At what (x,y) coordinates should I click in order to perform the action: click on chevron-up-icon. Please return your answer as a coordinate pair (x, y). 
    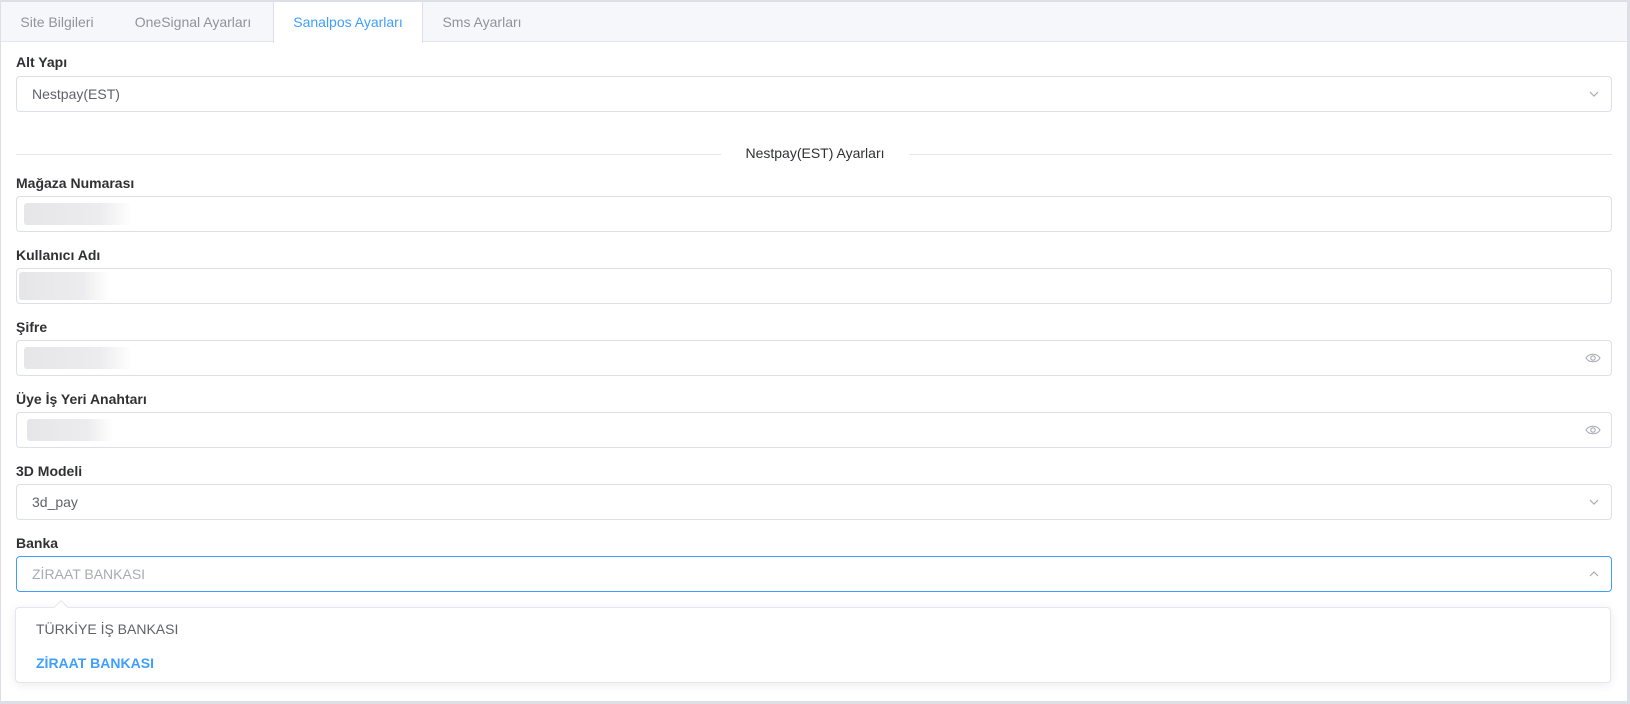
    Looking at the image, I should click on (1594, 574).